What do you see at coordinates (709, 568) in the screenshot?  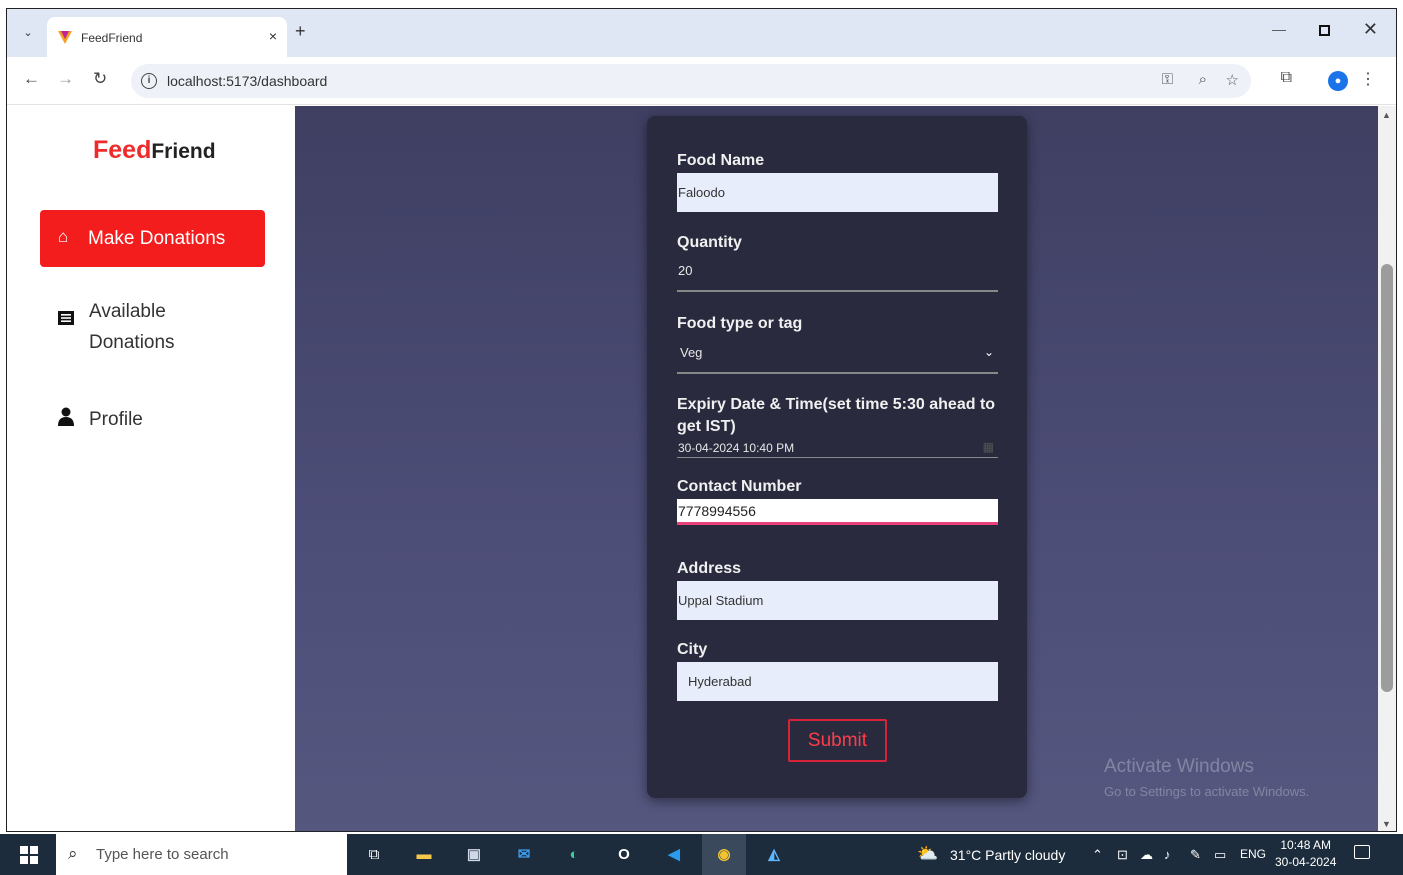 I see `address-label: Address` at bounding box center [709, 568].